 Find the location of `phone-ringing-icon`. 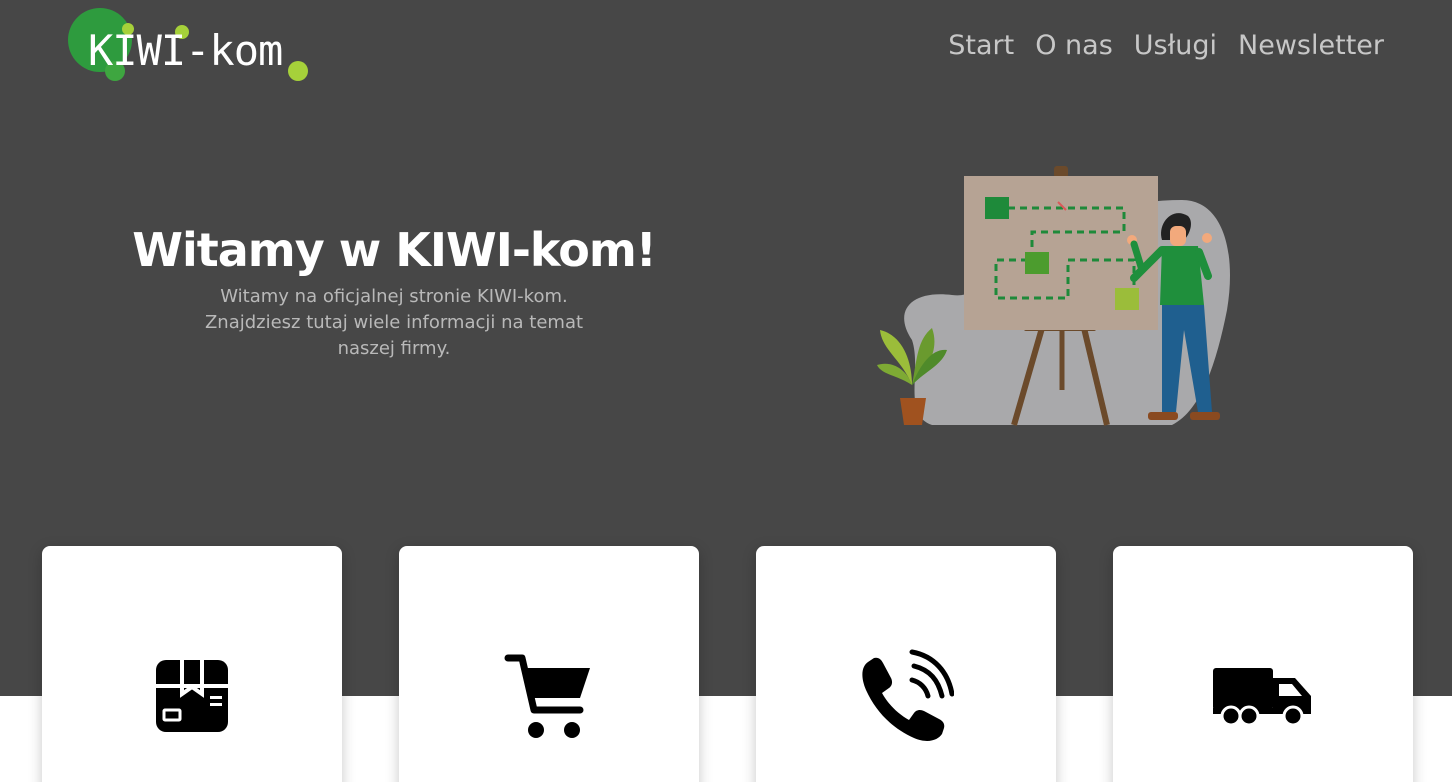

phone-ringing-icon is located at coordinates (908, 695).